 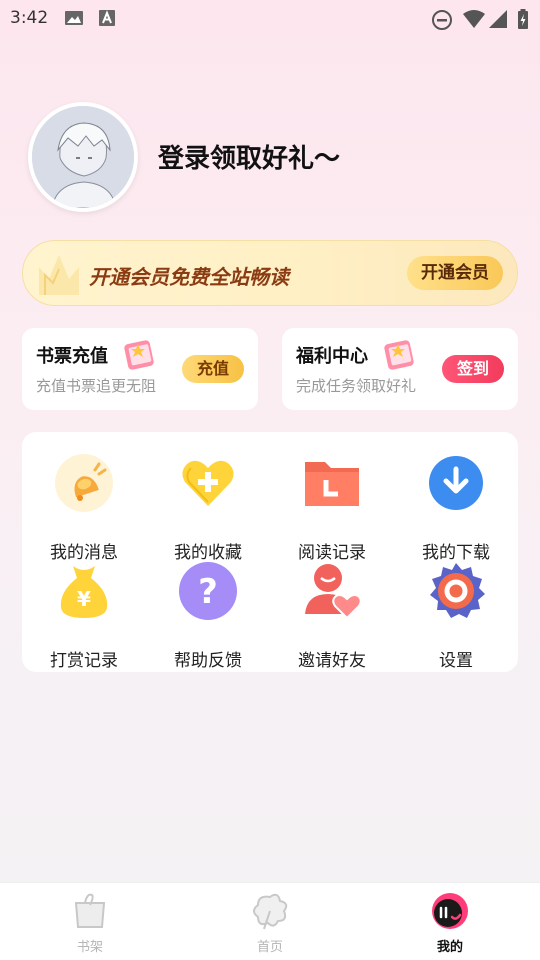 I want to click on welfare-card-subtitle: 完成任务领取好礼, so click(x=356, y=386).